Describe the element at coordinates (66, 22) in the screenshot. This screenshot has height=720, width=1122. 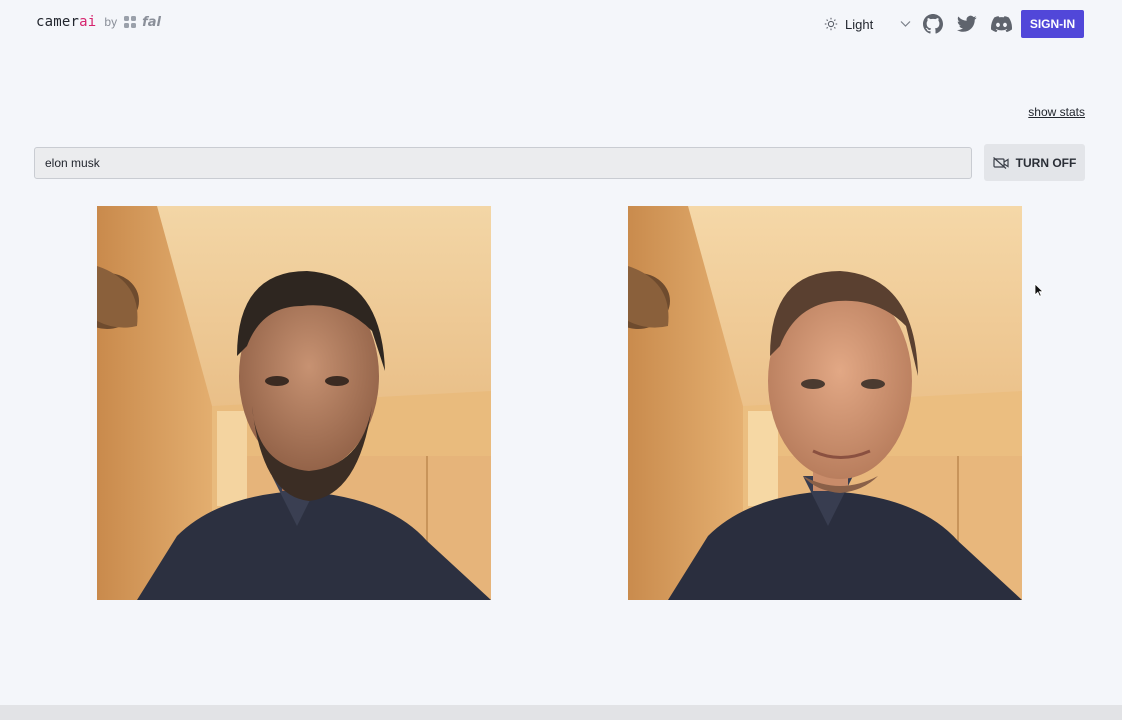
I see `brand-name: camerai` at that location.